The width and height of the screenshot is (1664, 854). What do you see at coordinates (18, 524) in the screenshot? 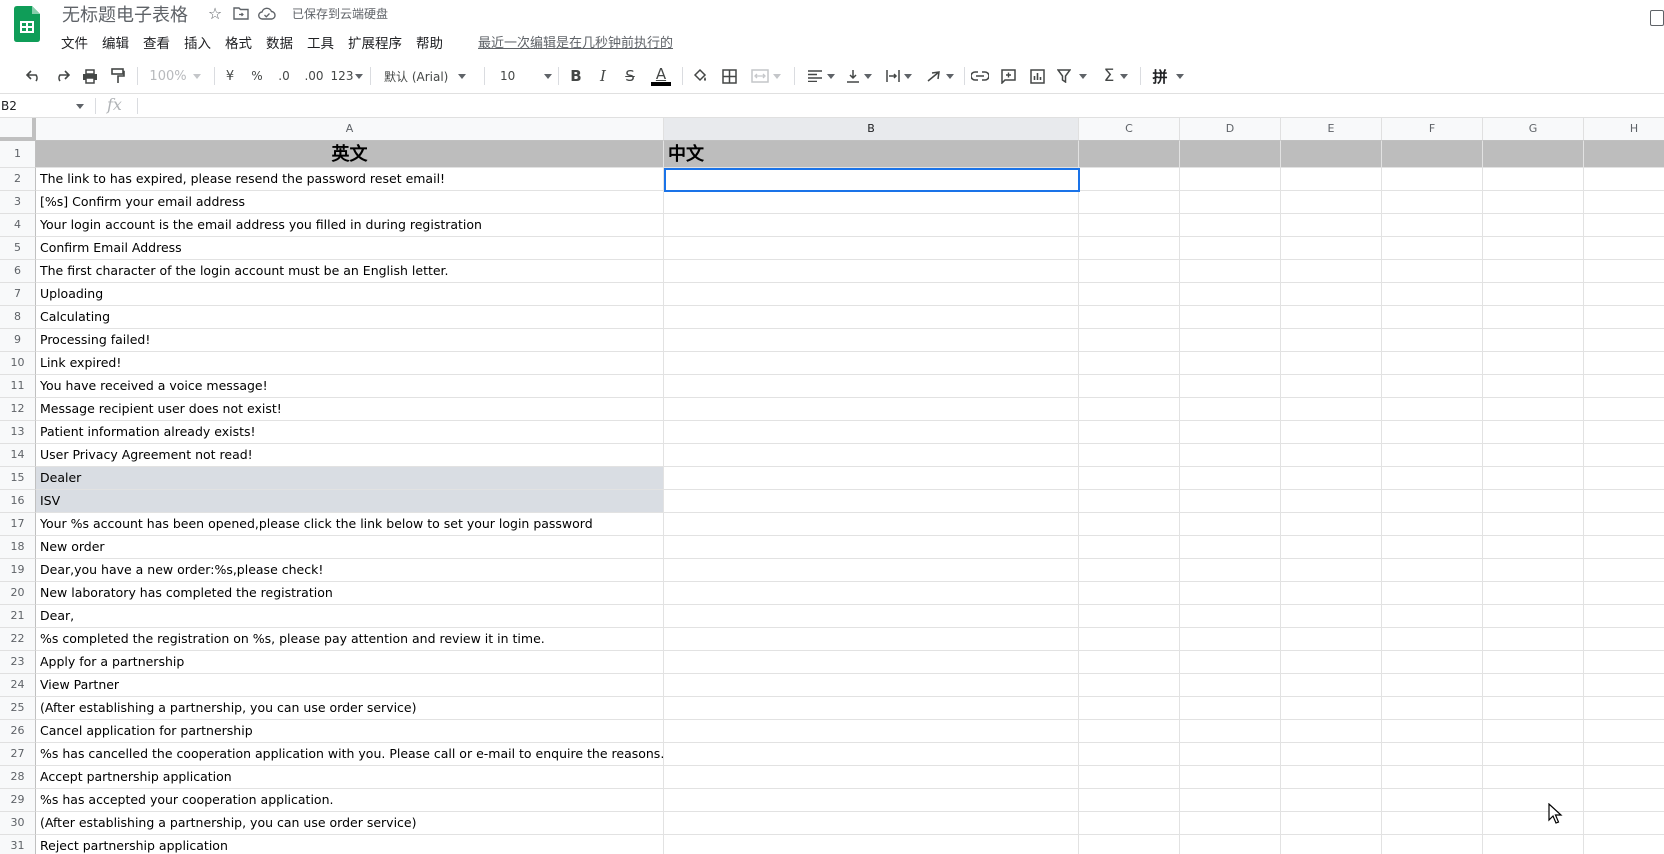
I see `row-header: 17` at bounding box center [18, 524].